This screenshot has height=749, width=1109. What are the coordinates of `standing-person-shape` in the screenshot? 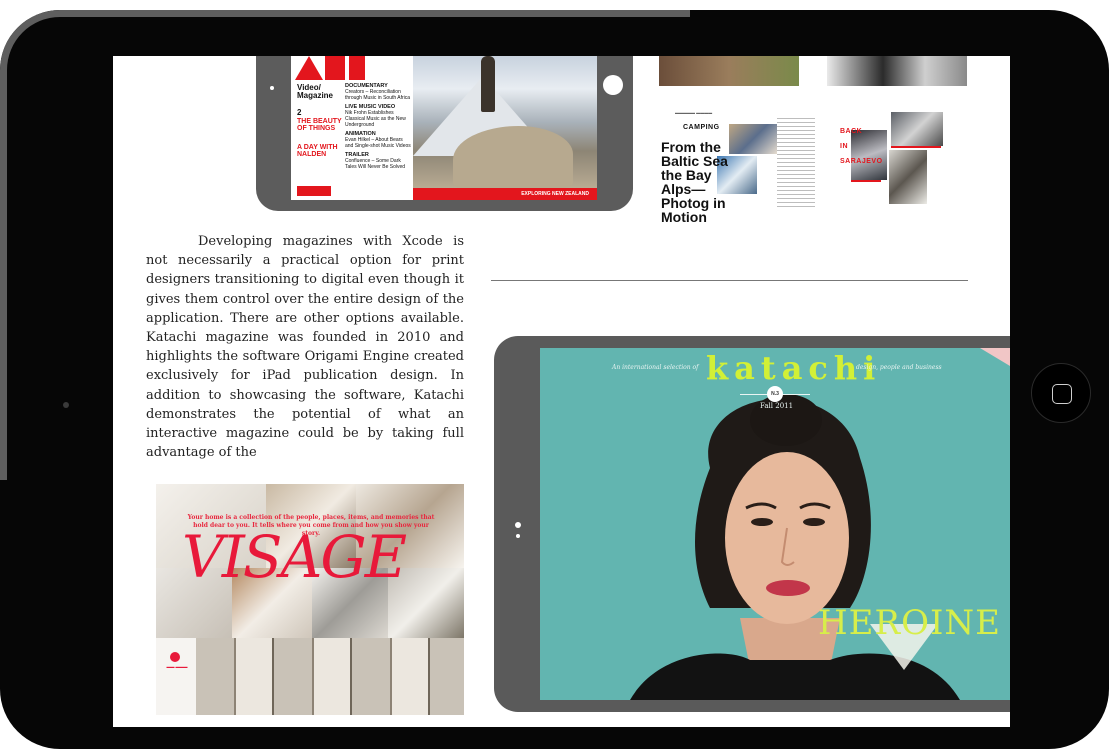 It's located at (488, 84).